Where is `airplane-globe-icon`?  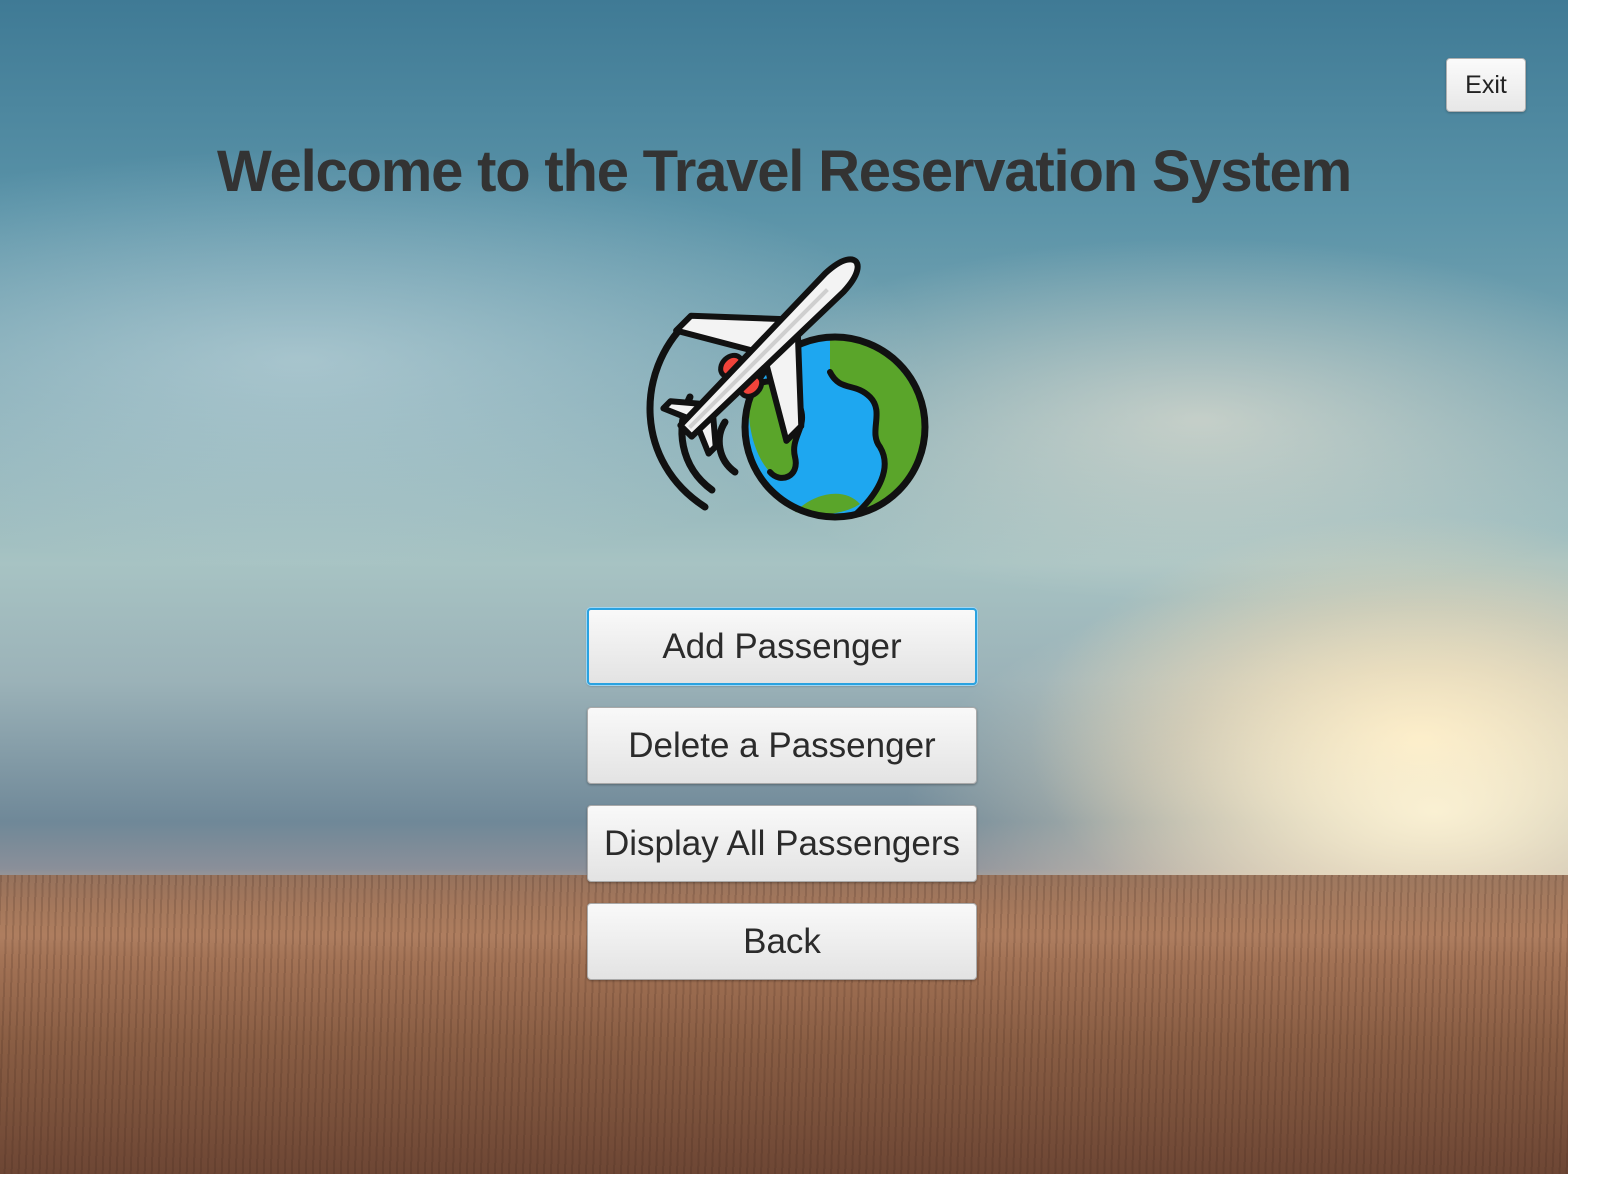
airplane-globe-icon is located at coordinates (787, 388).